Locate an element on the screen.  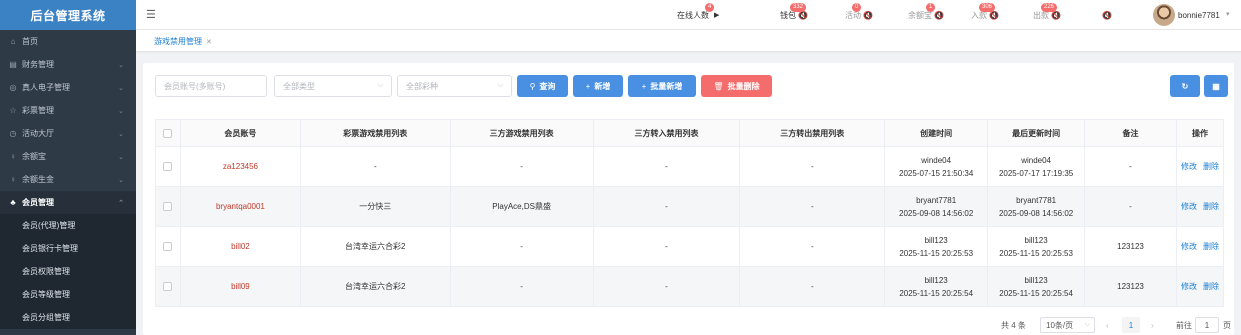
remark-cell: - is located at coordinates (1130, 166).